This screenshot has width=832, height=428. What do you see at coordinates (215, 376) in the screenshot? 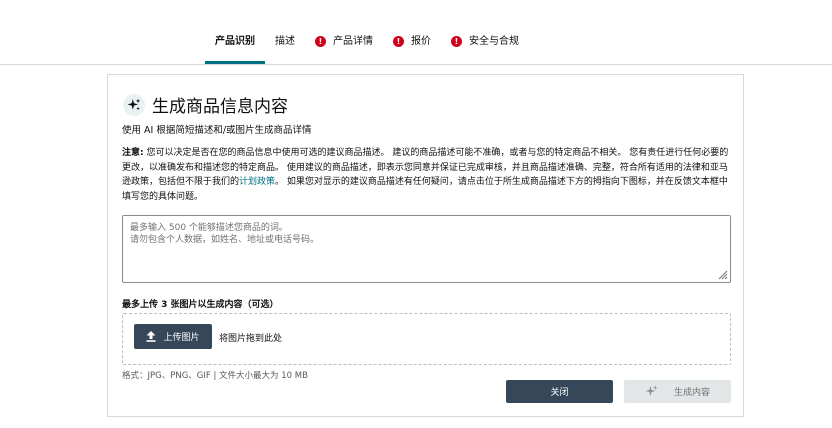
I see `format-hint: 格式：JPG、PNG、GIF | 文件大小最大为 10 MB` at bounding box center [215, 376].